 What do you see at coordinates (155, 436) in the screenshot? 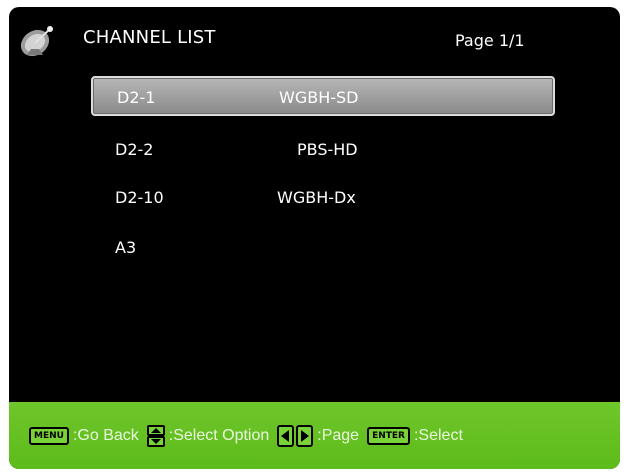
I see `up-down-arrow-icon` at bounding box center [155, 436].